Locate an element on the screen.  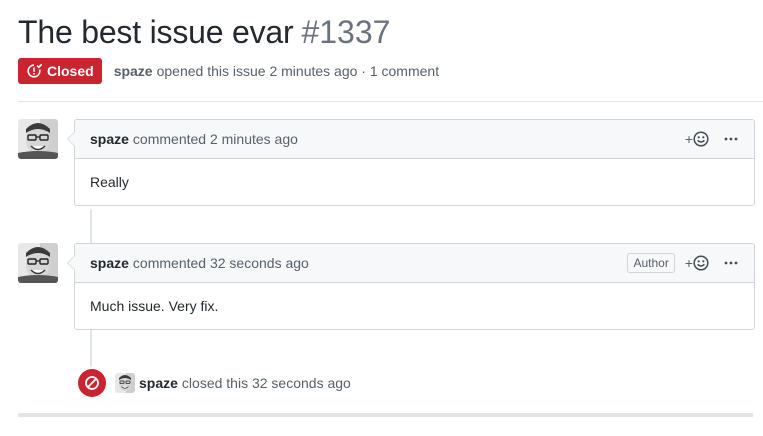
close-event: spaze closed this 32 seconds ago is located at coordinates (214, 383).